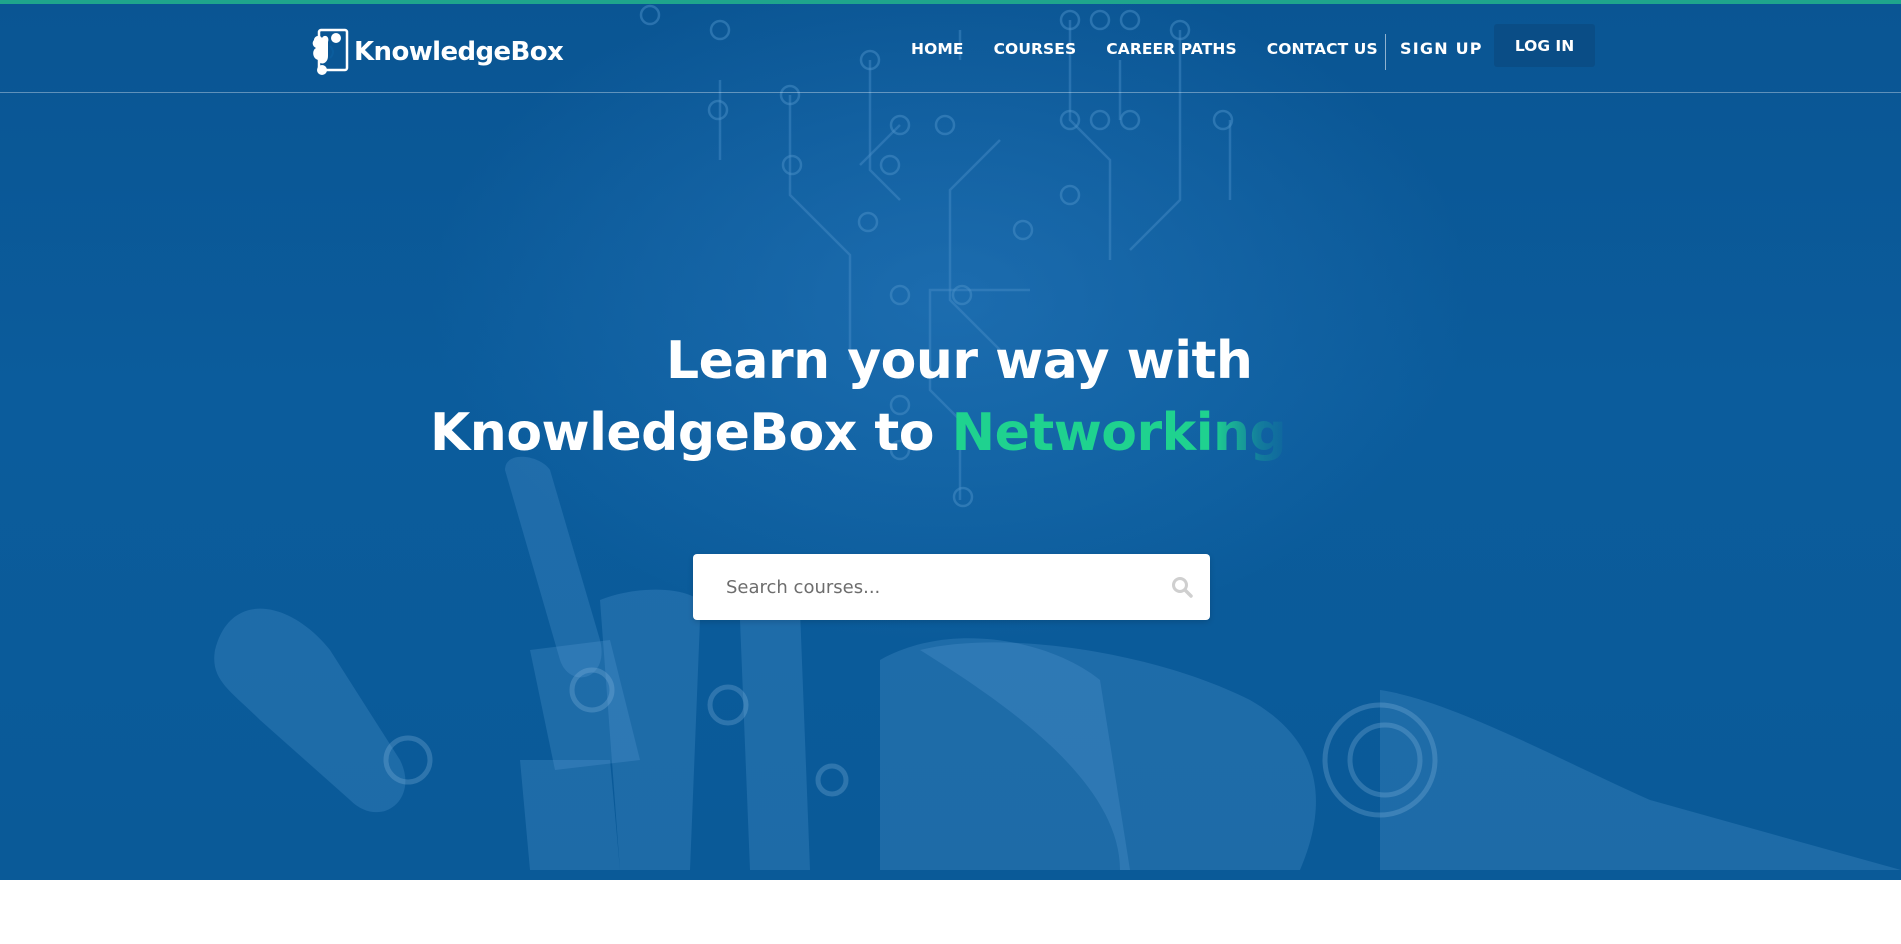 This screenshot has width=1901, height=944. I want to click on nav-career-paths: CAREER PATHS, so click(1171, 49).